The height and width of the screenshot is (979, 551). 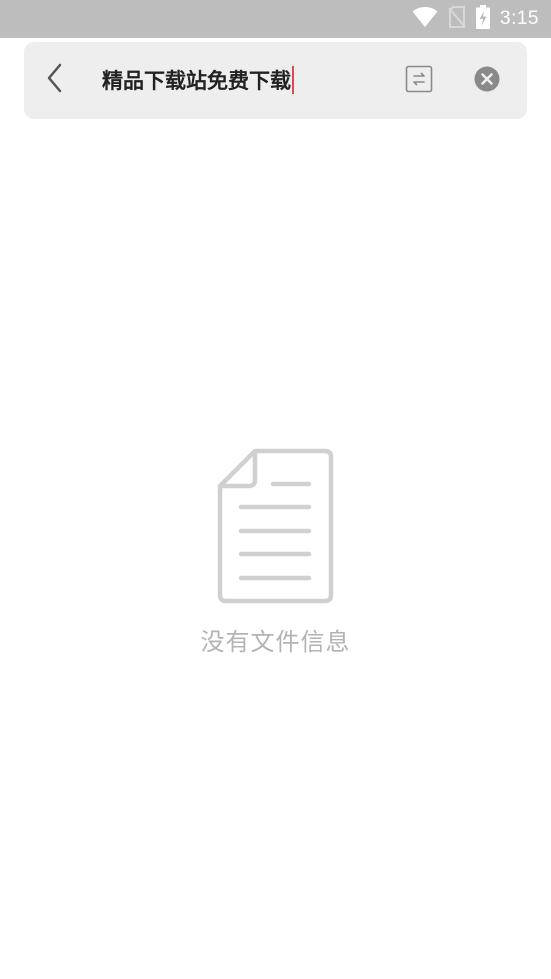 I want to click on status-time: 3:15, so click(x=519, y=18).